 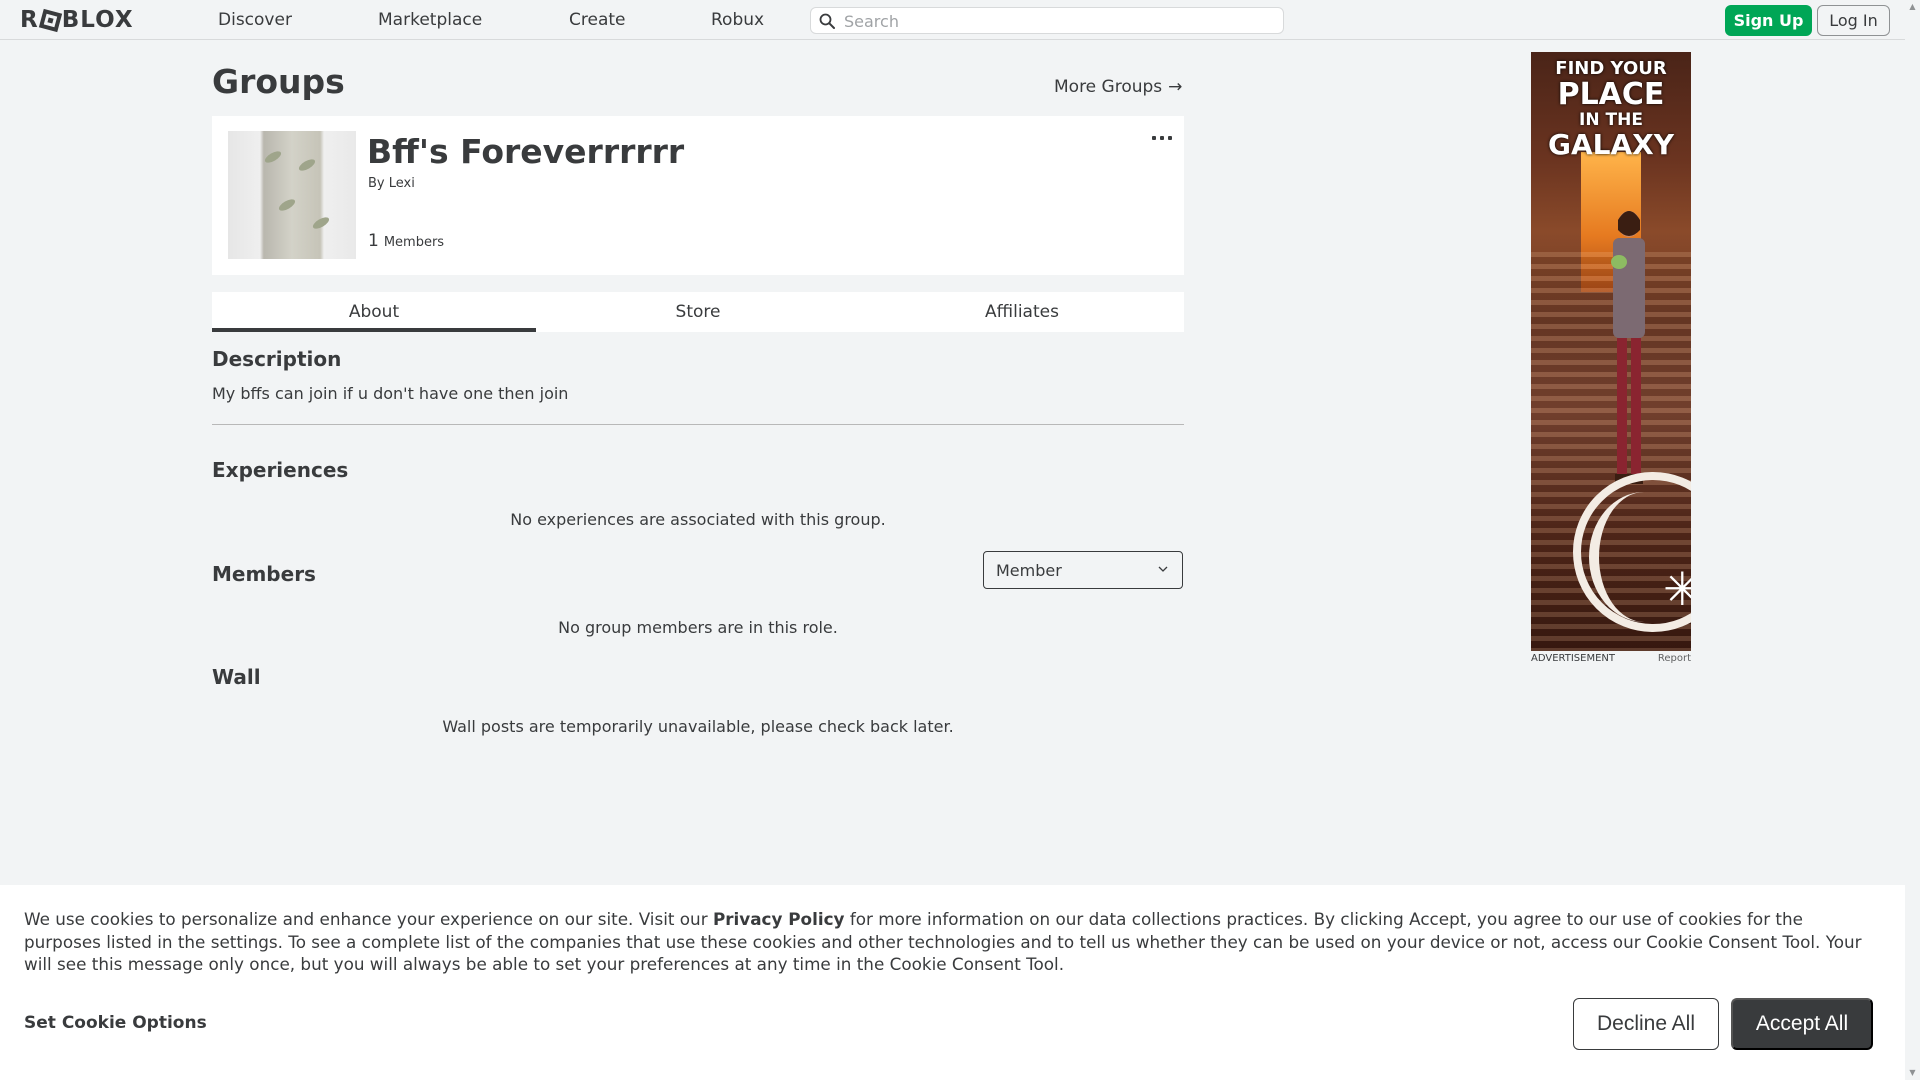 What do you see at coordinates (1162, 138) in the screenshot?
I see `ellipsis-icon` at bounding box center [1162, 138].